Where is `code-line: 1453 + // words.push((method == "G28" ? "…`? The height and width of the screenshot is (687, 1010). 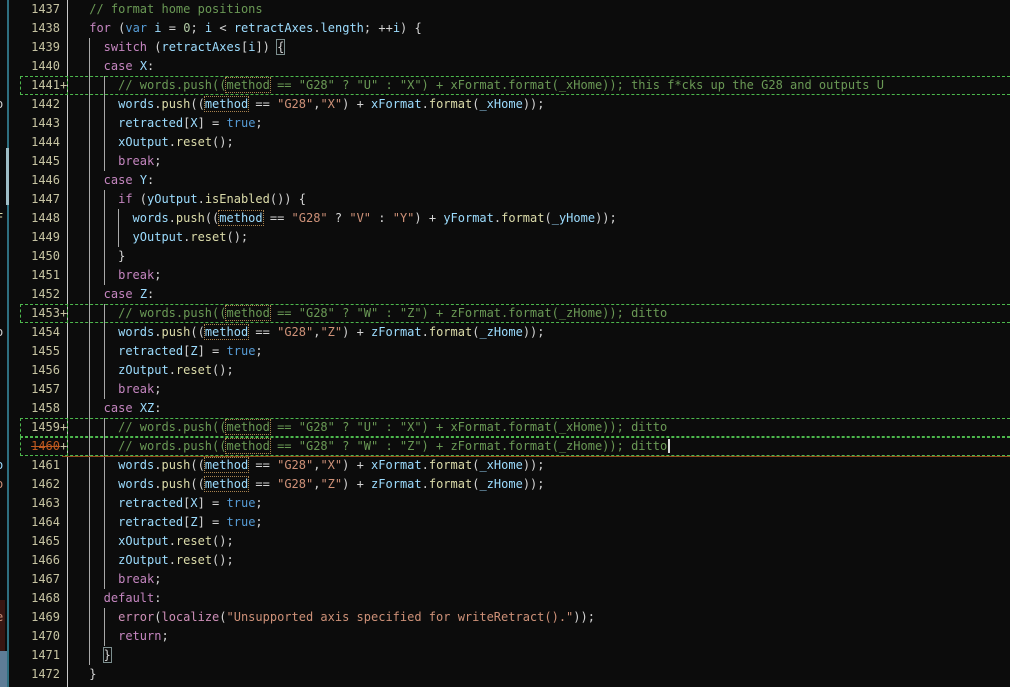 code-line: 1453 + // words.push((method == "G28" ? "… is located at coordinates (505, 313).